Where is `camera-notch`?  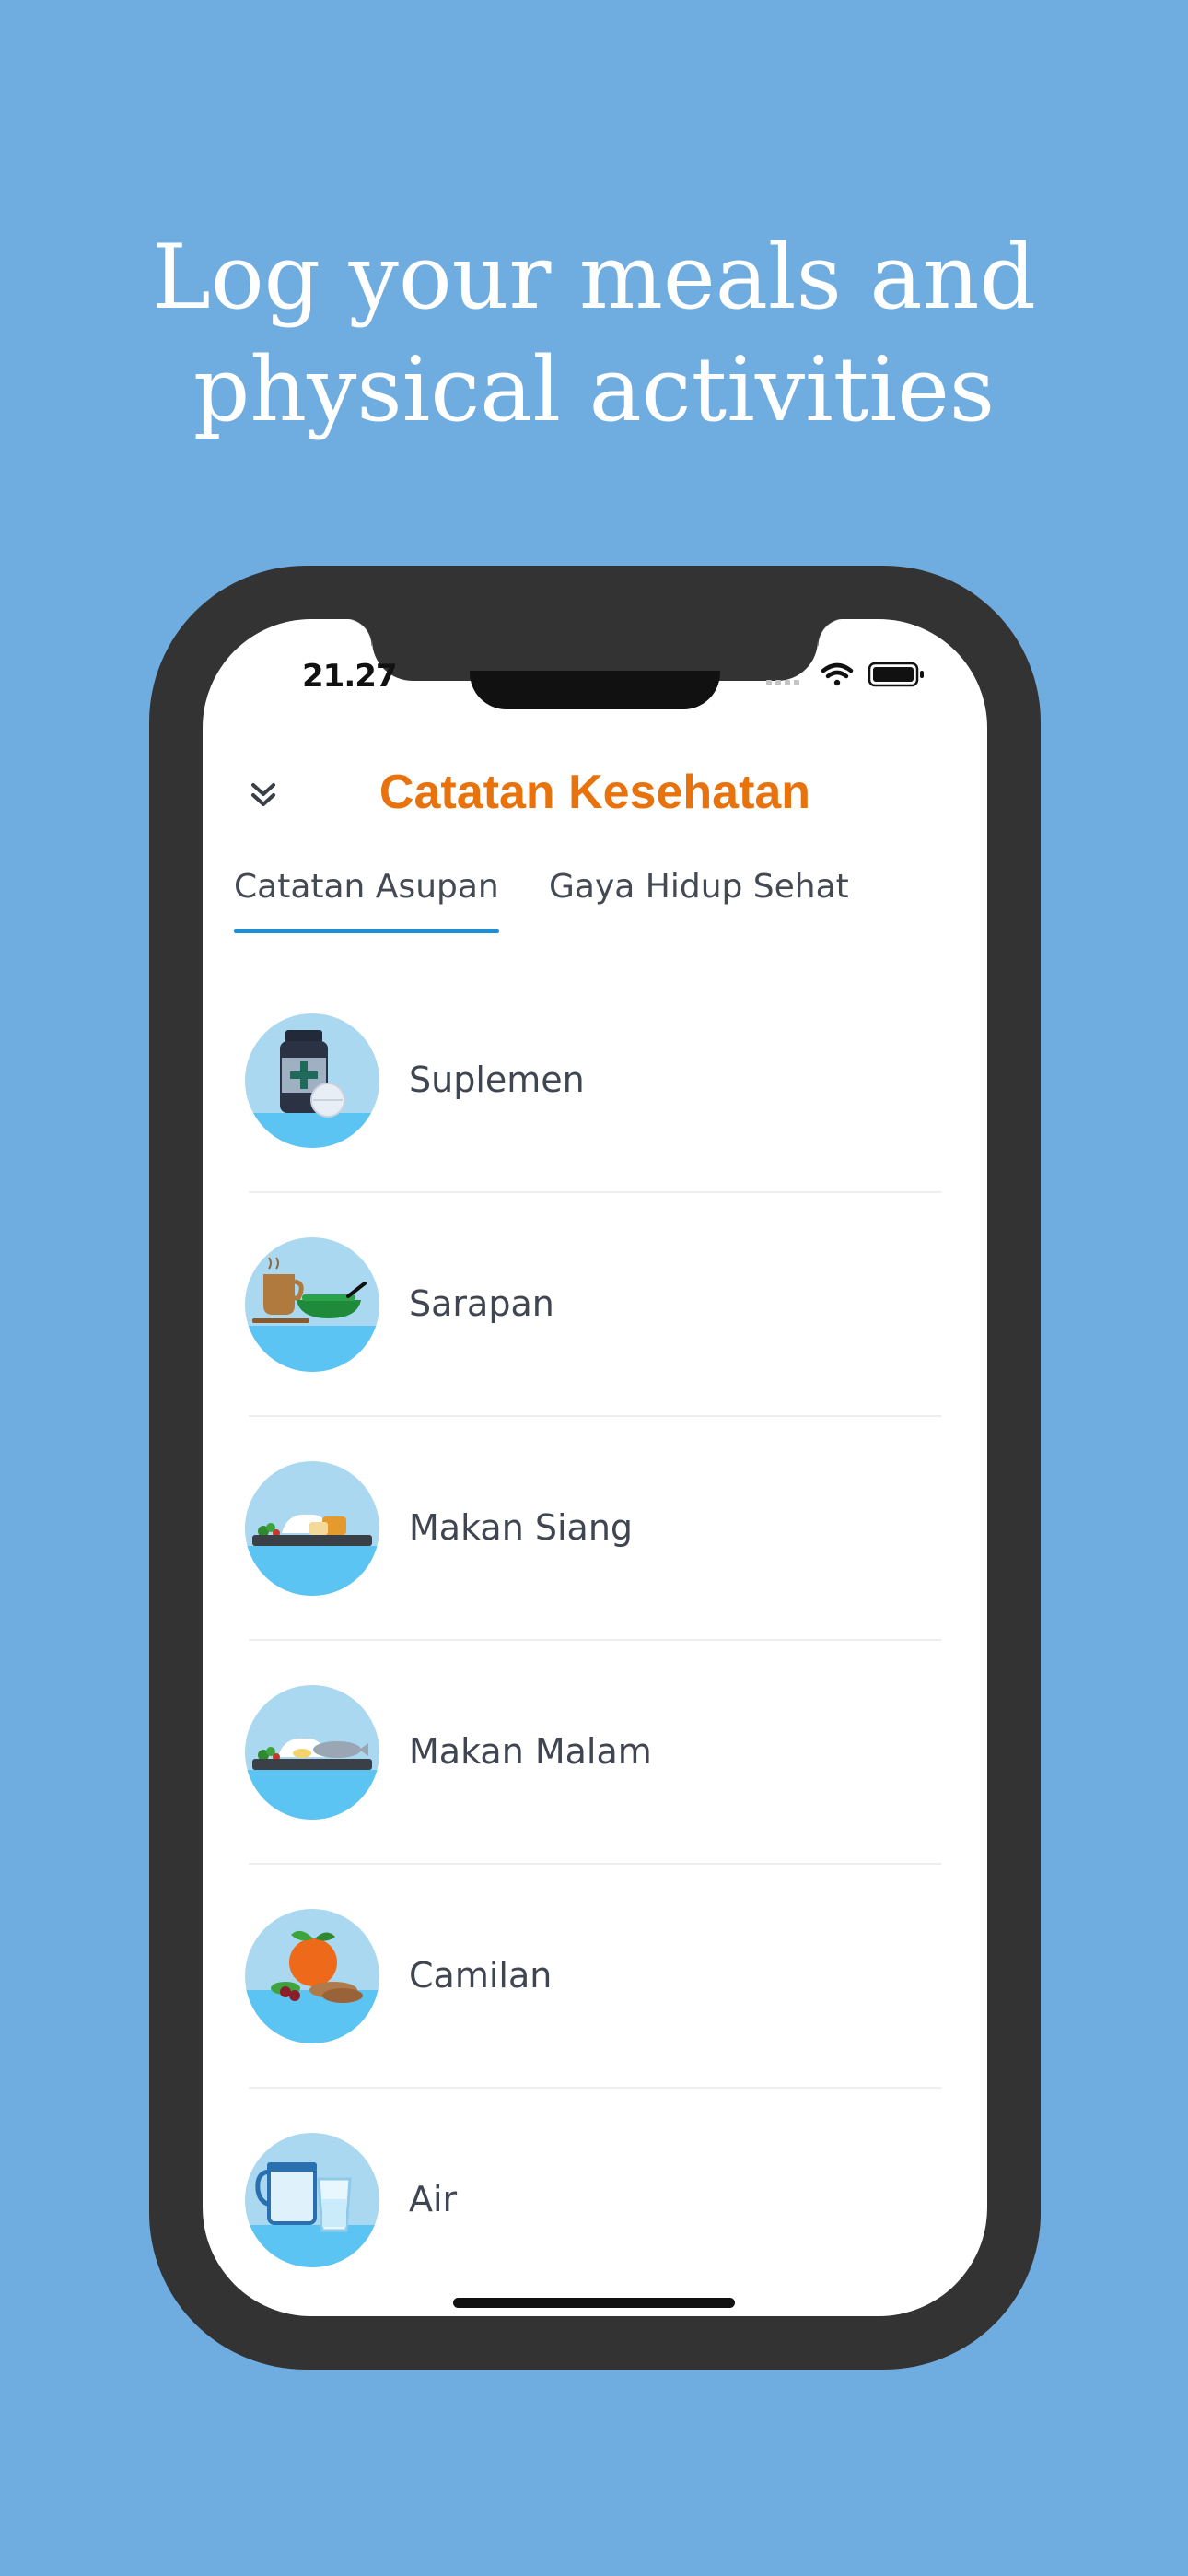
camera-notch is located at coordinates (595, 690).